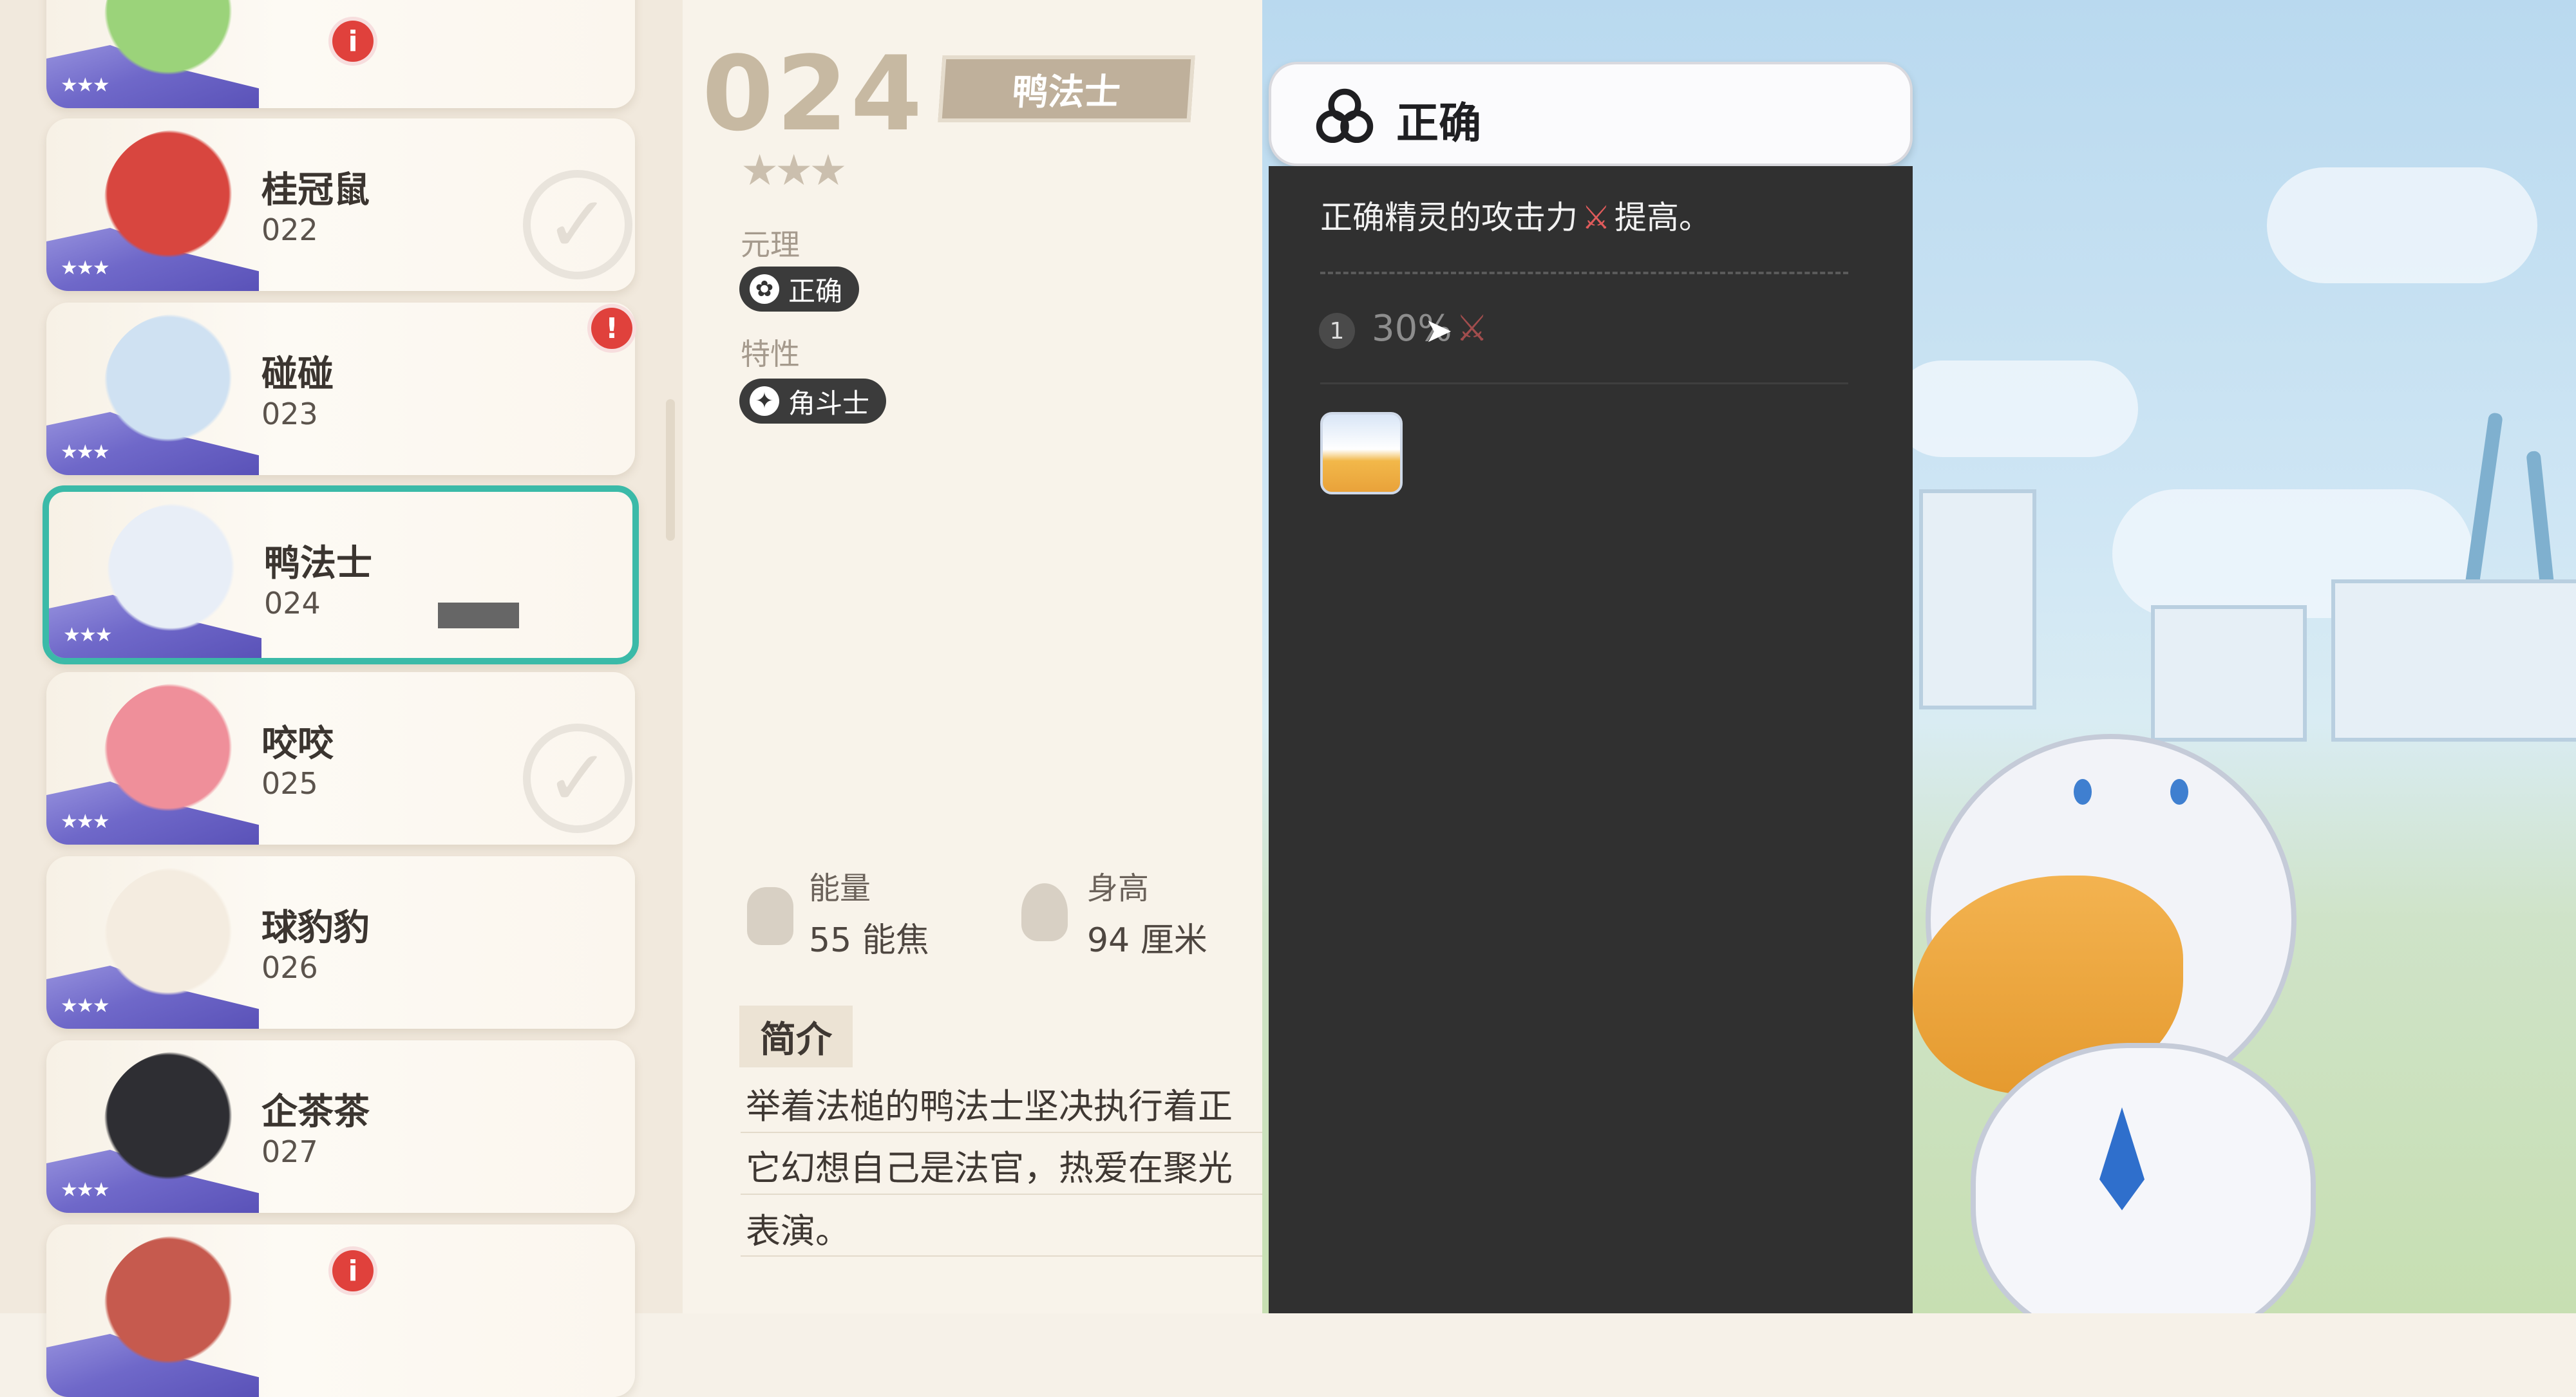 The image size is (2576, 1397). Describe the element at coordinates (1118, 888) in the screenshot. I see `height-label: 身高` at that location.